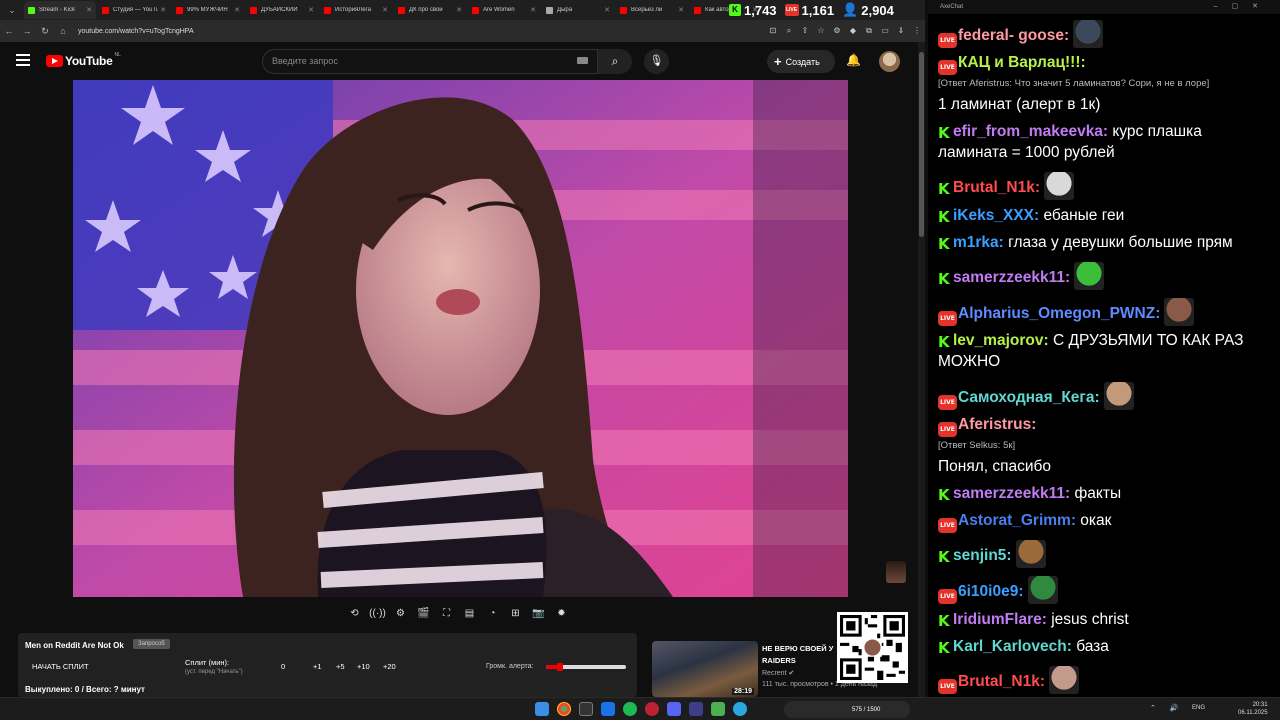 Image resolution: width=1280 pixels, height=720 pixels. Describe the element at coordinates (538, 613) in the screenshot. I see `camera-icon: 📷` at that location.